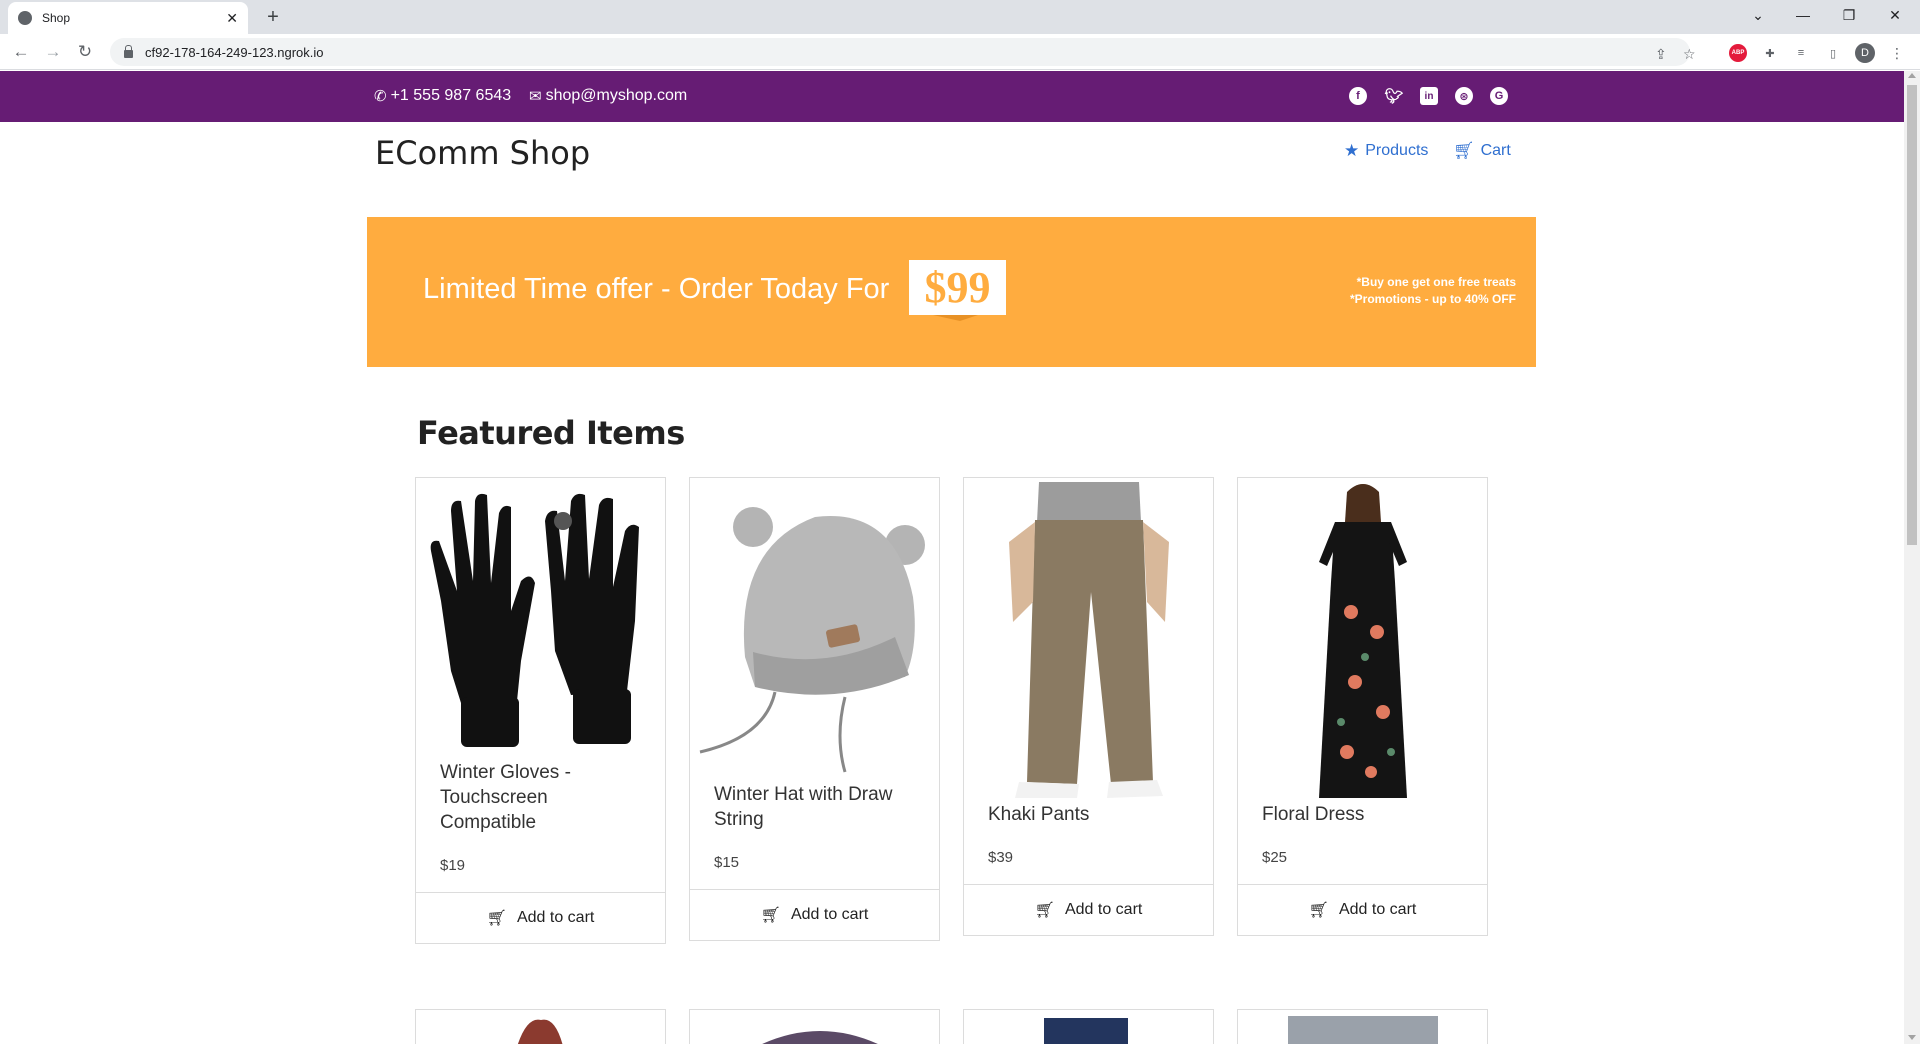 This screenshot has height=1044, width=1920. I want to click on profile-avatar: D, so click(1865, 53).